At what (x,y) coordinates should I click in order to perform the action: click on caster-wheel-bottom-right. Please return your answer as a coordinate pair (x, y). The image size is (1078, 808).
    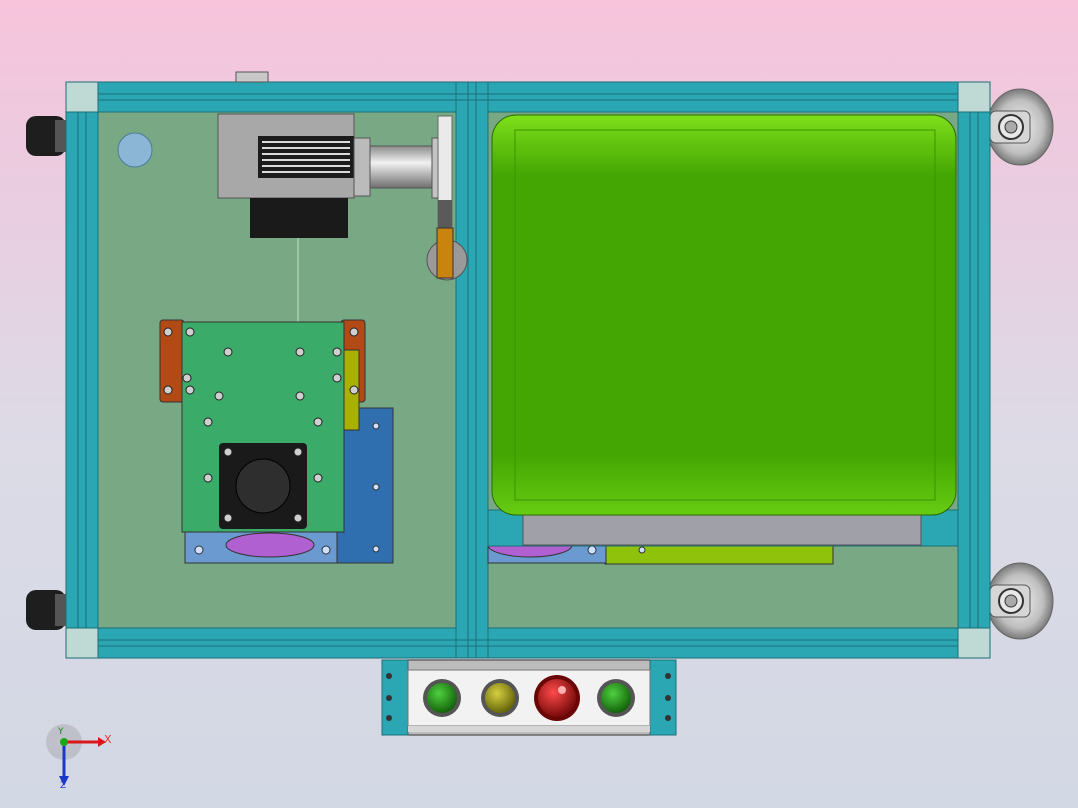
    Looking at the image, I should click on (1020, 601).